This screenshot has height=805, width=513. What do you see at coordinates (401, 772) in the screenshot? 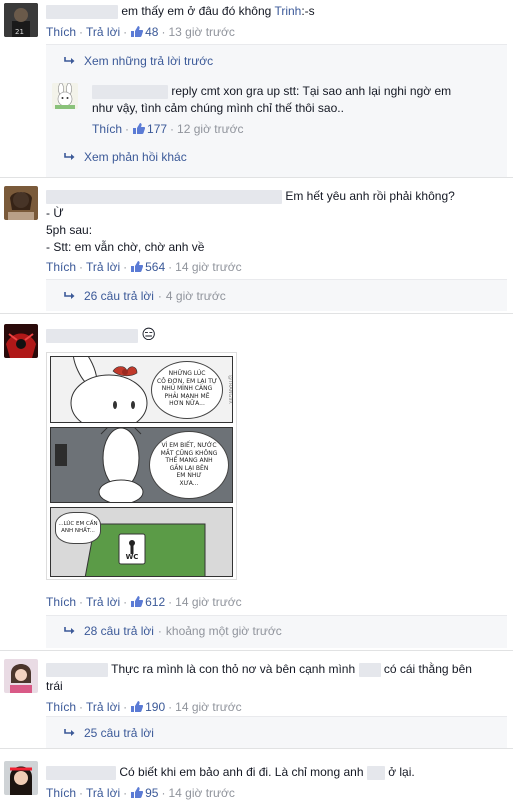
I see `comment-body-line1b: ở lại.` at bounding box center [401, 772].